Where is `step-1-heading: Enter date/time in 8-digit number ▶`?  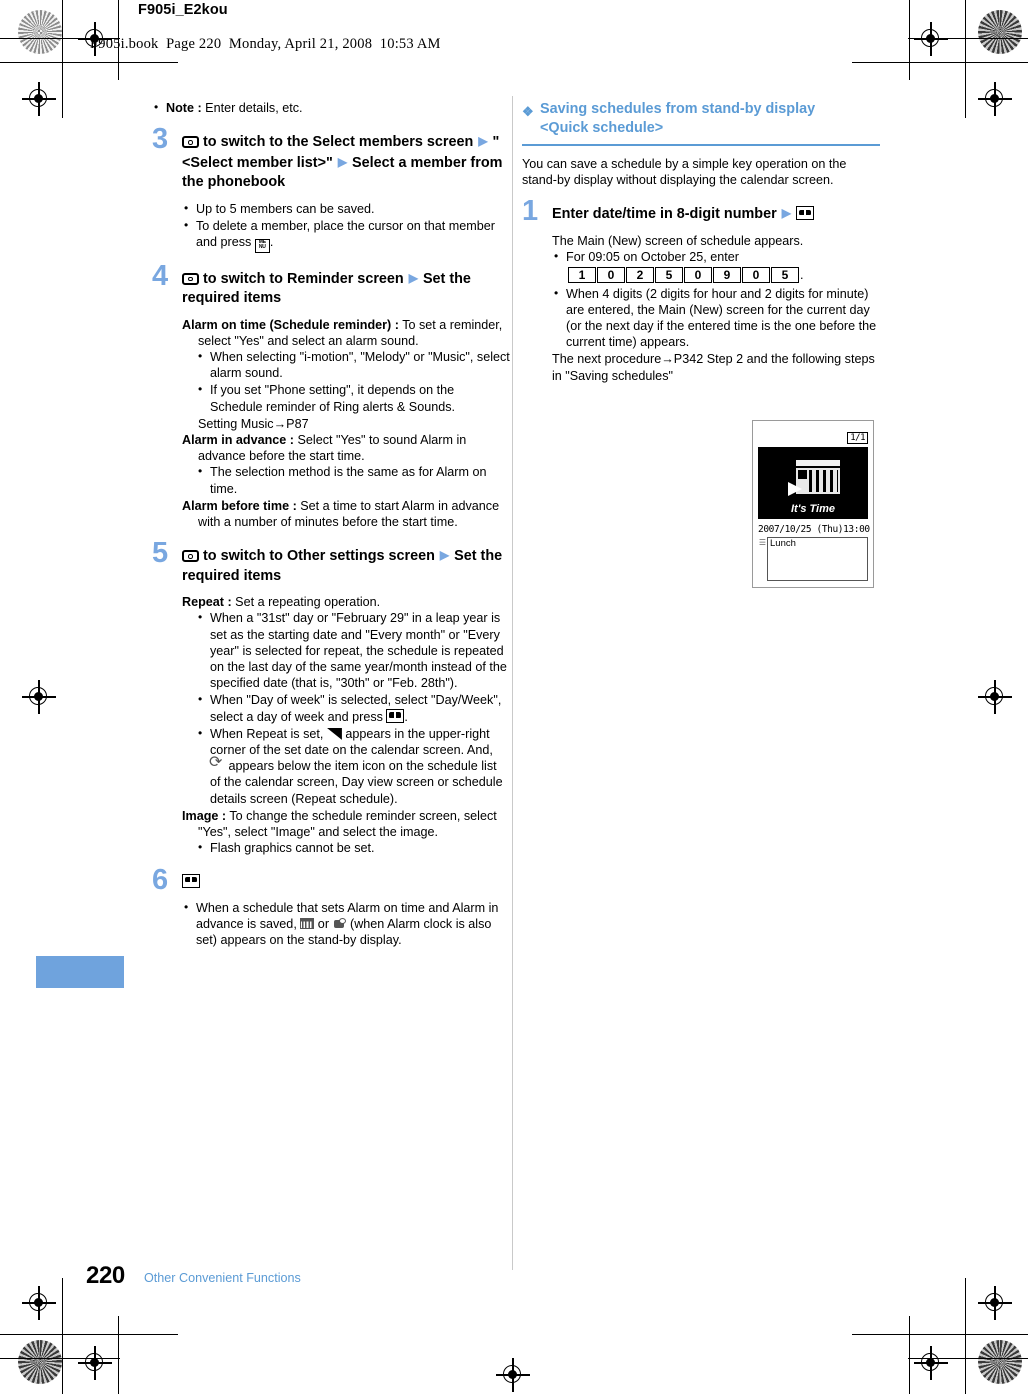 step-1-heading: Enter date/time in 8-digit number ▶ is located at coordinates (716, 214).